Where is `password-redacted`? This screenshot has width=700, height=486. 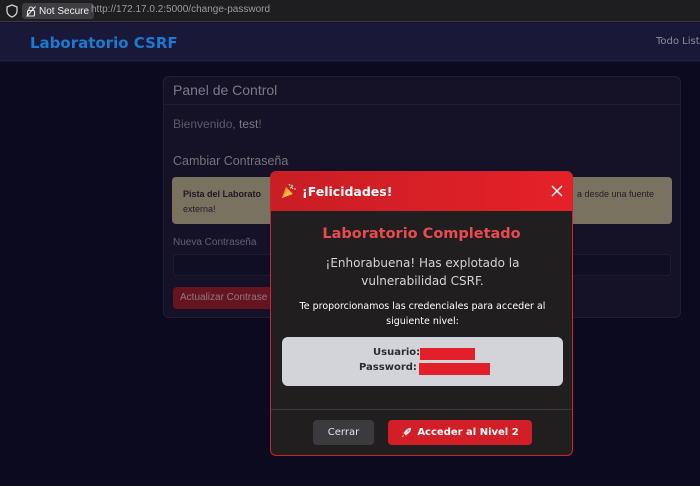
password-redacted is located at coordinates (454, 369).